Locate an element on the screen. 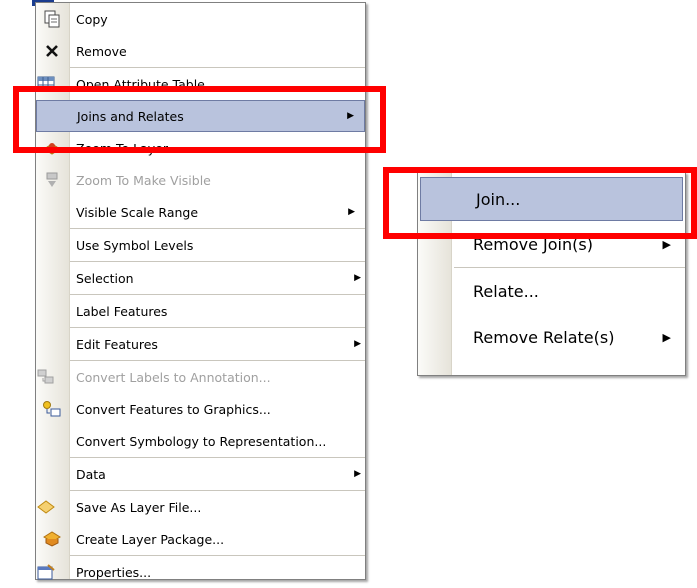  menu-item-label: Selection is located at coordinates (105, 278).